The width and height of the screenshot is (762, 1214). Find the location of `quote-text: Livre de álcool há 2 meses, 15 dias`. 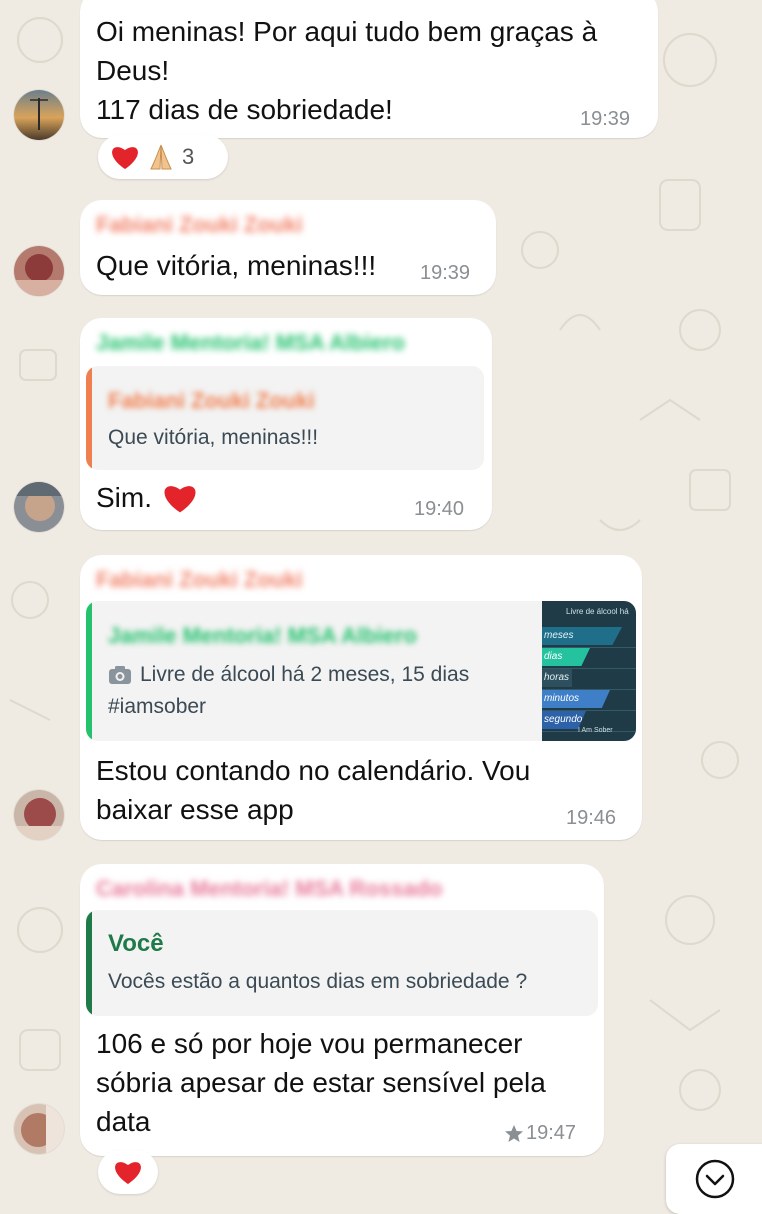

quote-text: Livre de álcool há 2 meses, 15 dias is located at coordinates (305, 674).